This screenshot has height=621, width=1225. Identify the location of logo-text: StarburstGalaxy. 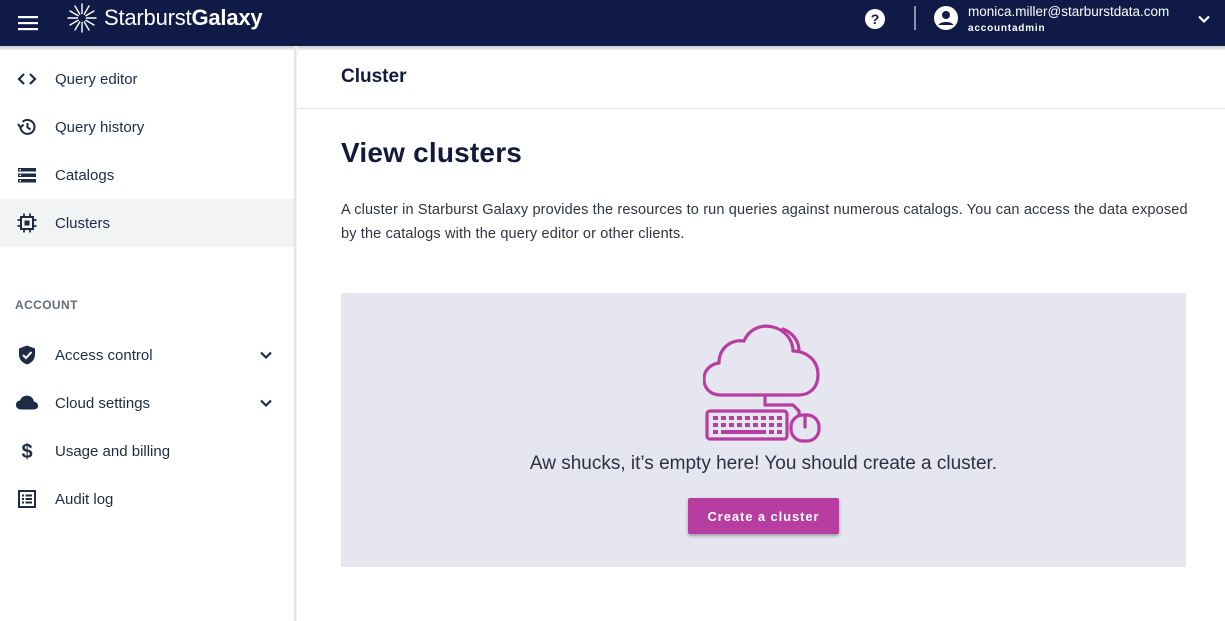
(183, 18).